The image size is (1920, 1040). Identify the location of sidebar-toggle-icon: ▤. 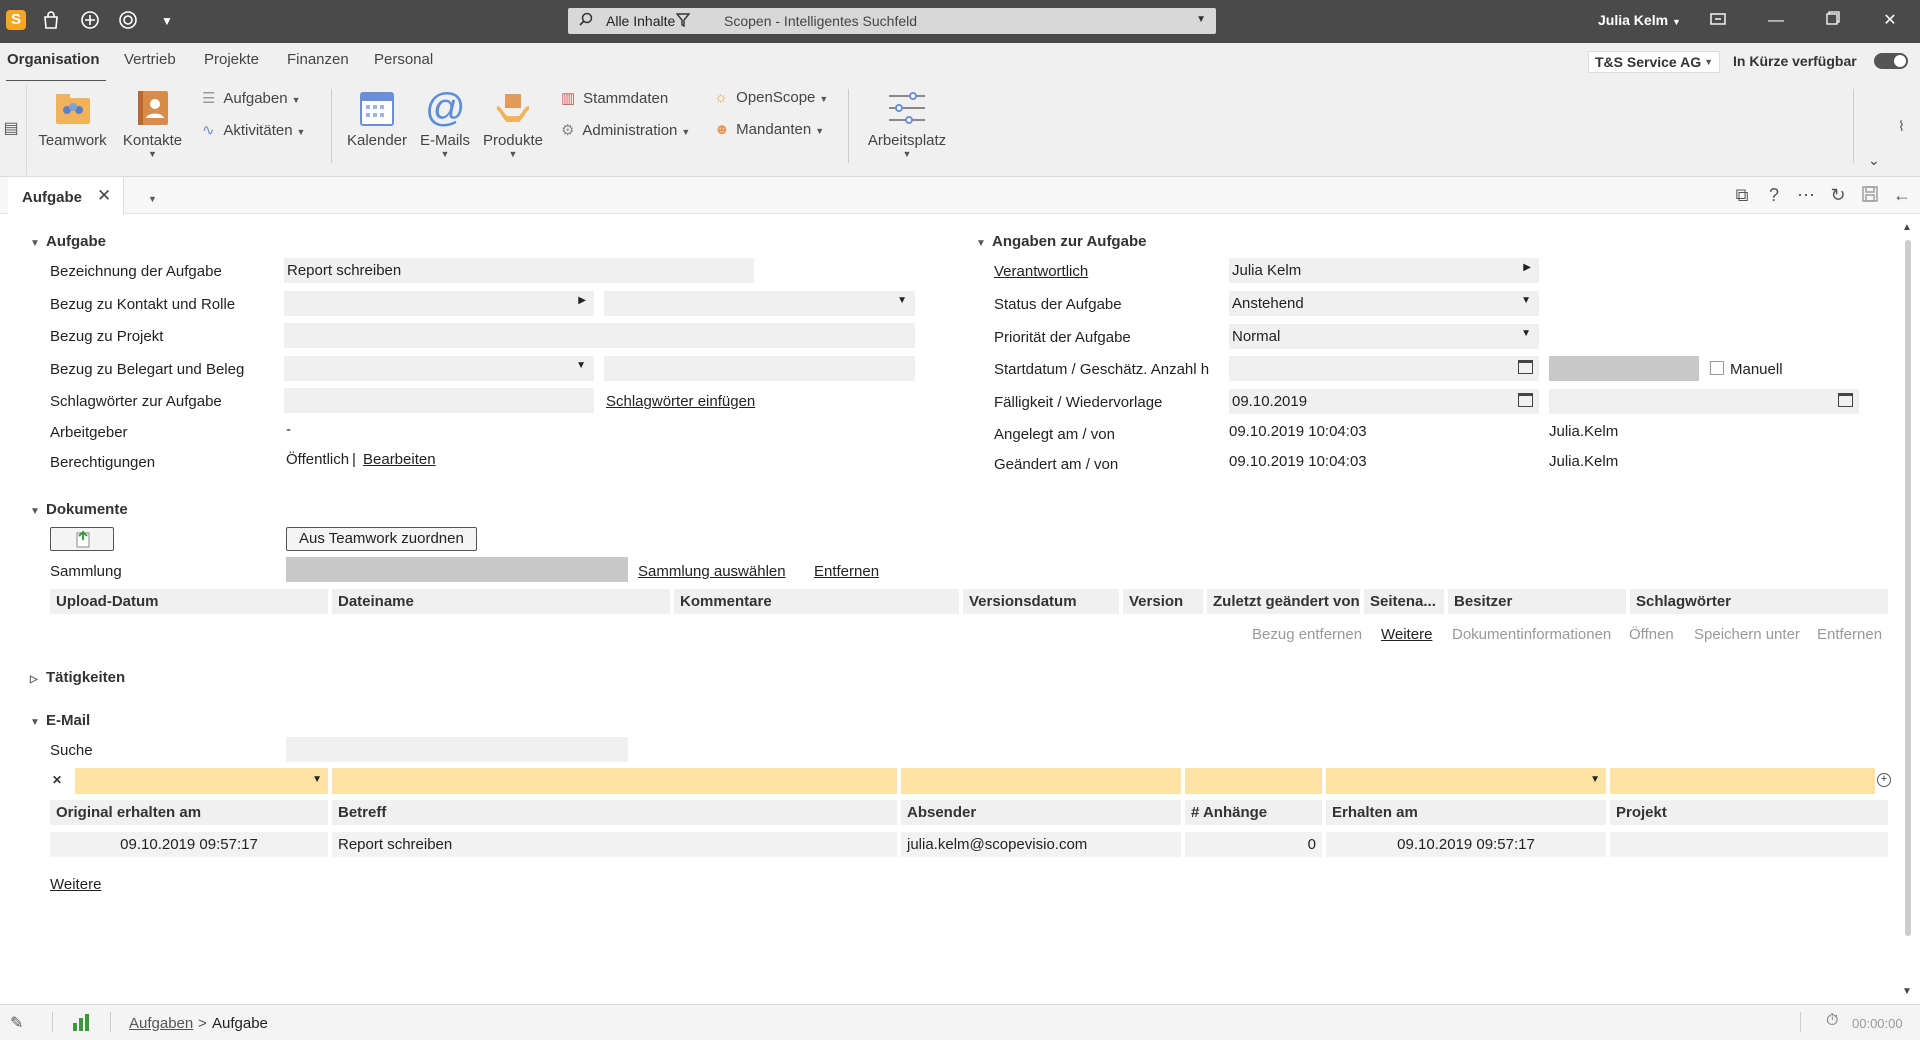
(11, 132).